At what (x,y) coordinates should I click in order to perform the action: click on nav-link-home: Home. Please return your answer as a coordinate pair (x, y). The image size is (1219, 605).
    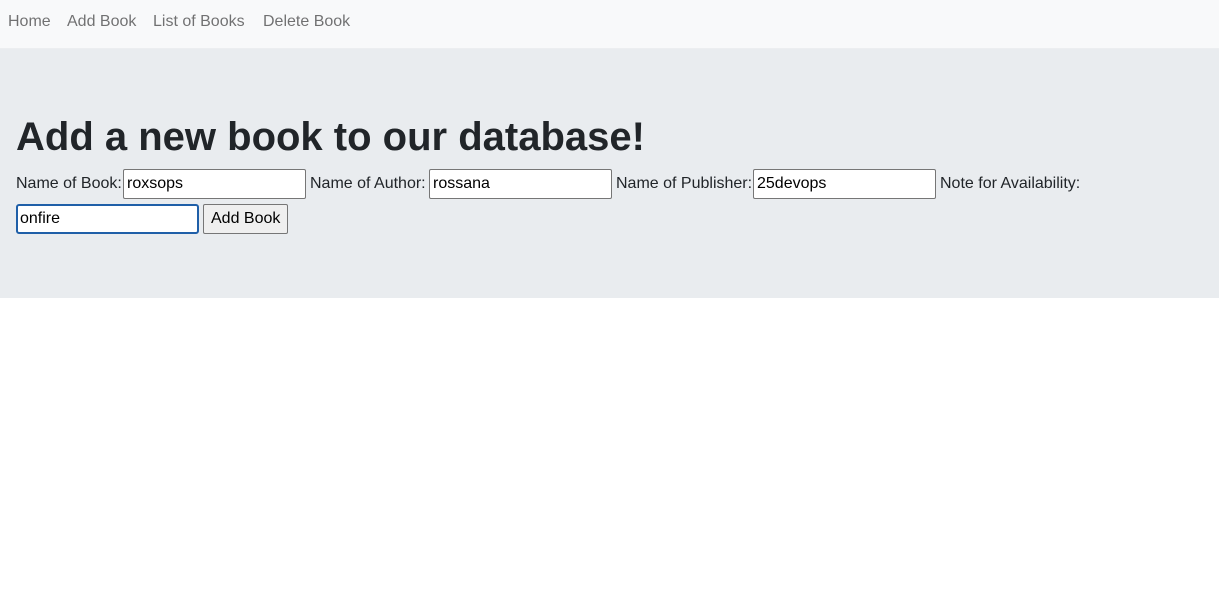
    Looking at the image, I should click on (29, 22).